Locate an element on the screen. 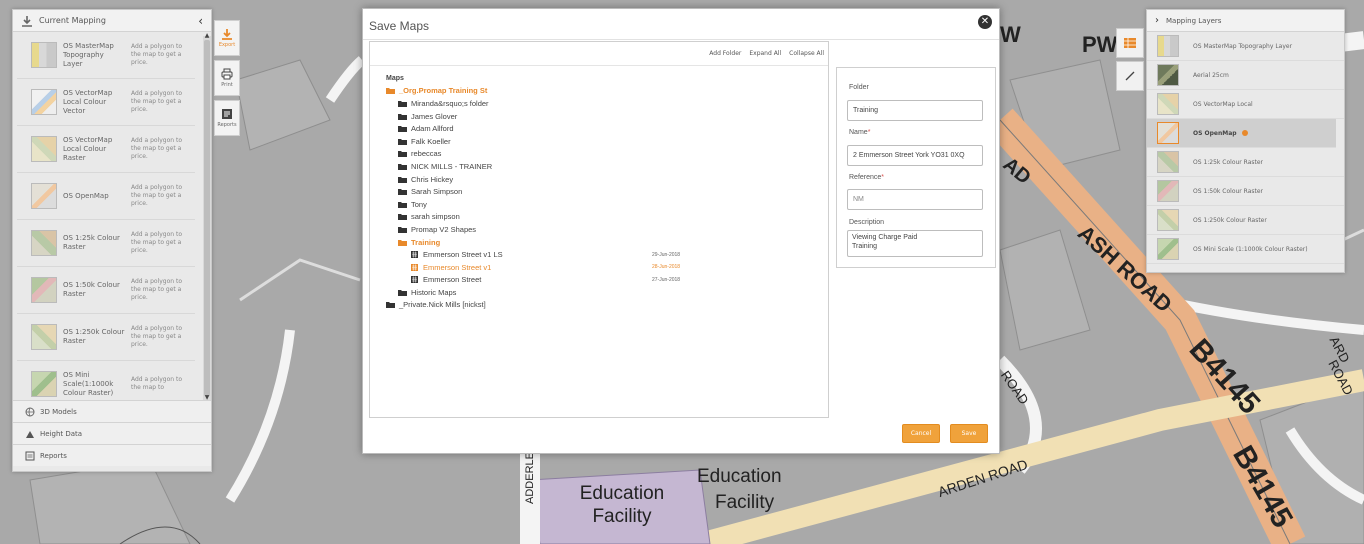  tree-node-label: Chris Hickey is located at coordinates (432, 179).